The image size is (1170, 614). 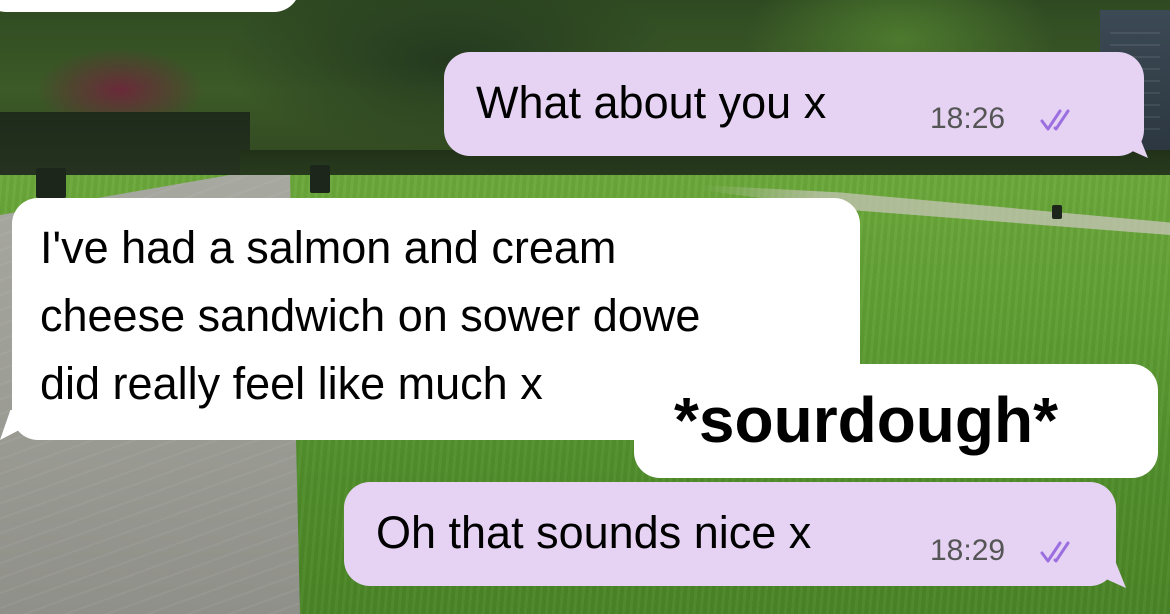 I want to click on message-text: Oh that sounds nice x, so click(x=594, y=532).